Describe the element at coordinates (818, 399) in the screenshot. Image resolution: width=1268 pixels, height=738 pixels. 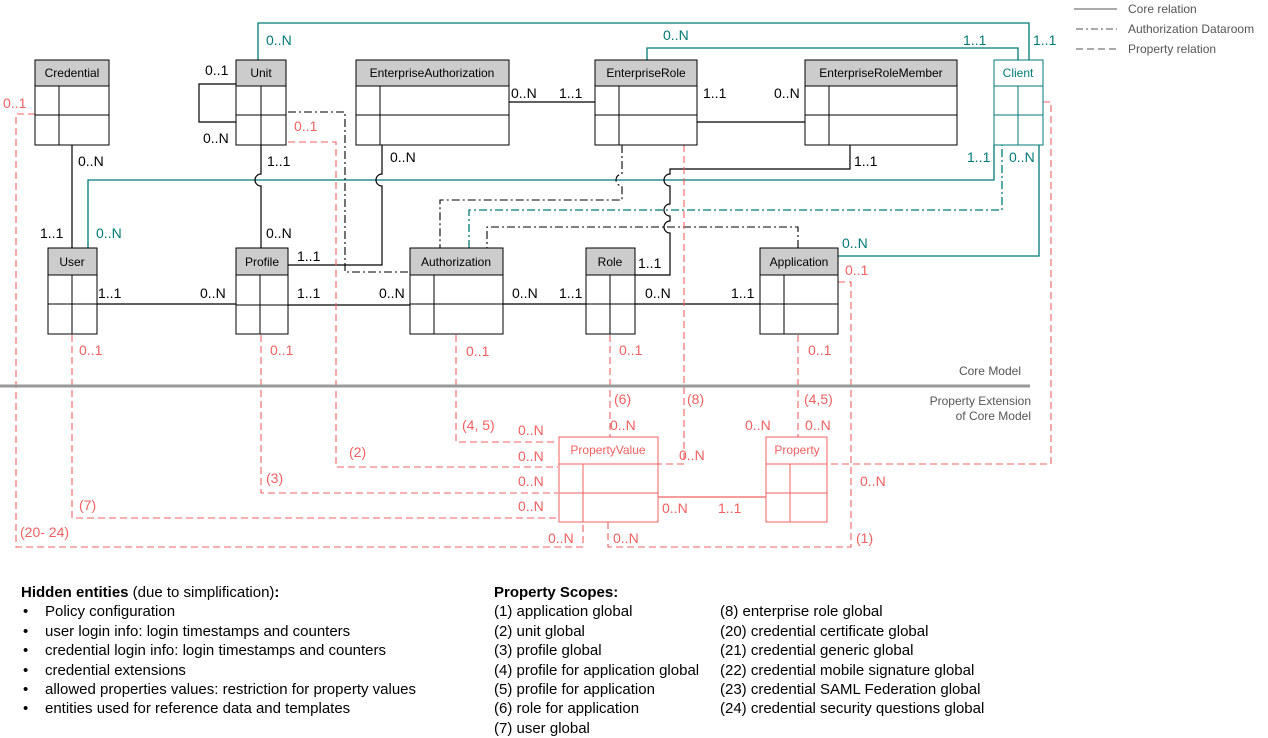
I see `scope-label: (4,5)` at that location.